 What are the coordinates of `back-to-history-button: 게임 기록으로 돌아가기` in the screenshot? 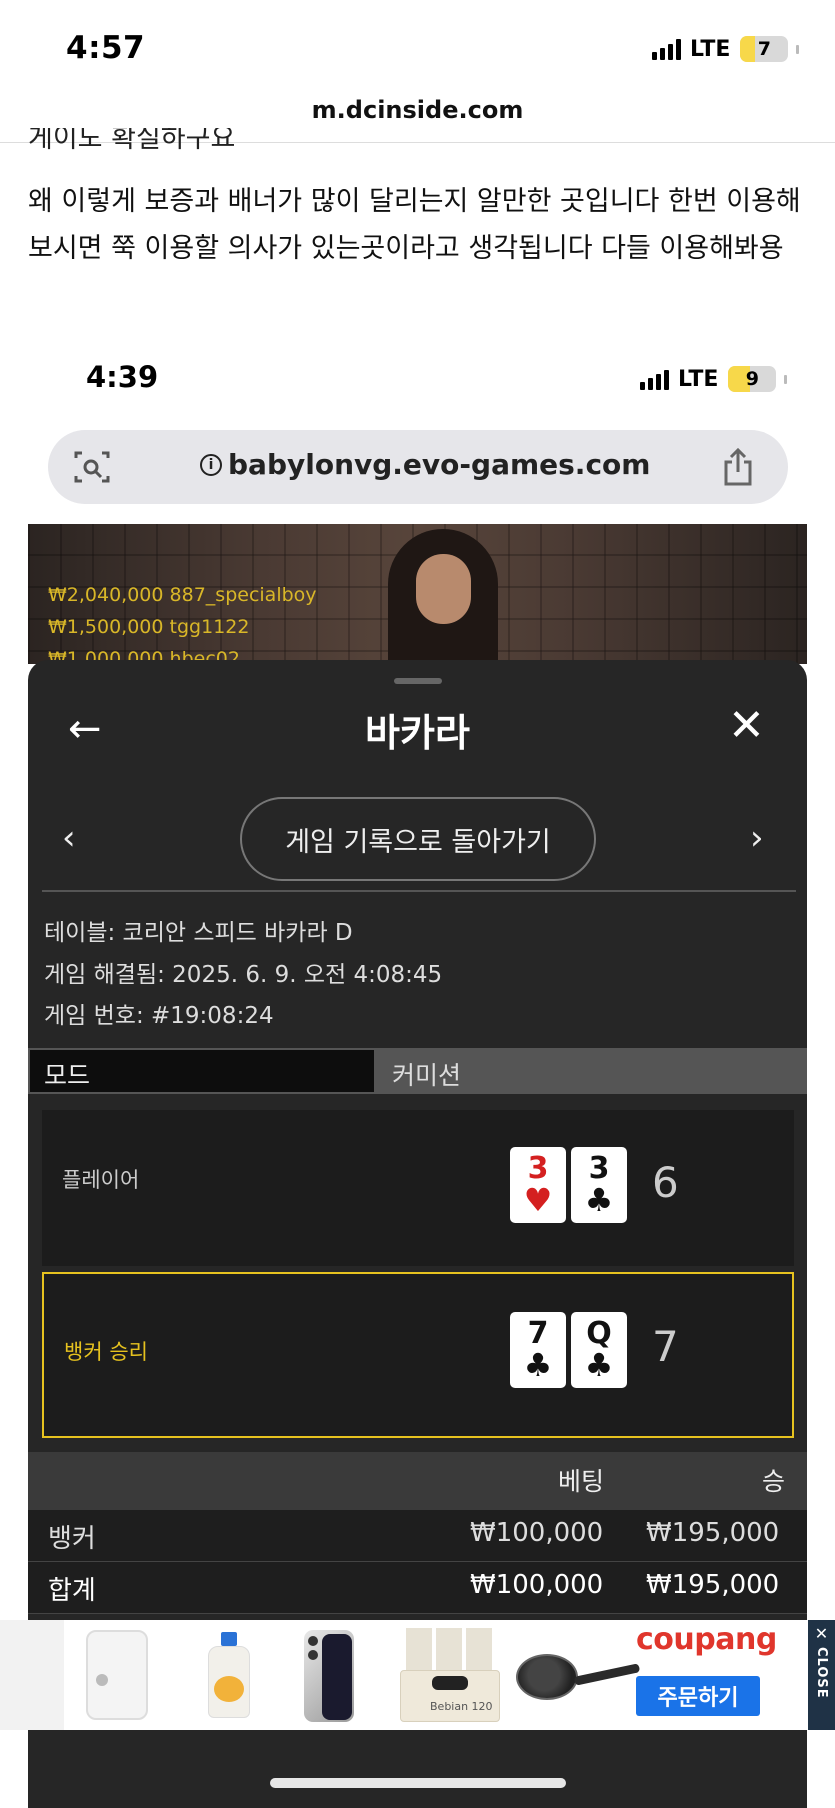 It's located at (418, 839).